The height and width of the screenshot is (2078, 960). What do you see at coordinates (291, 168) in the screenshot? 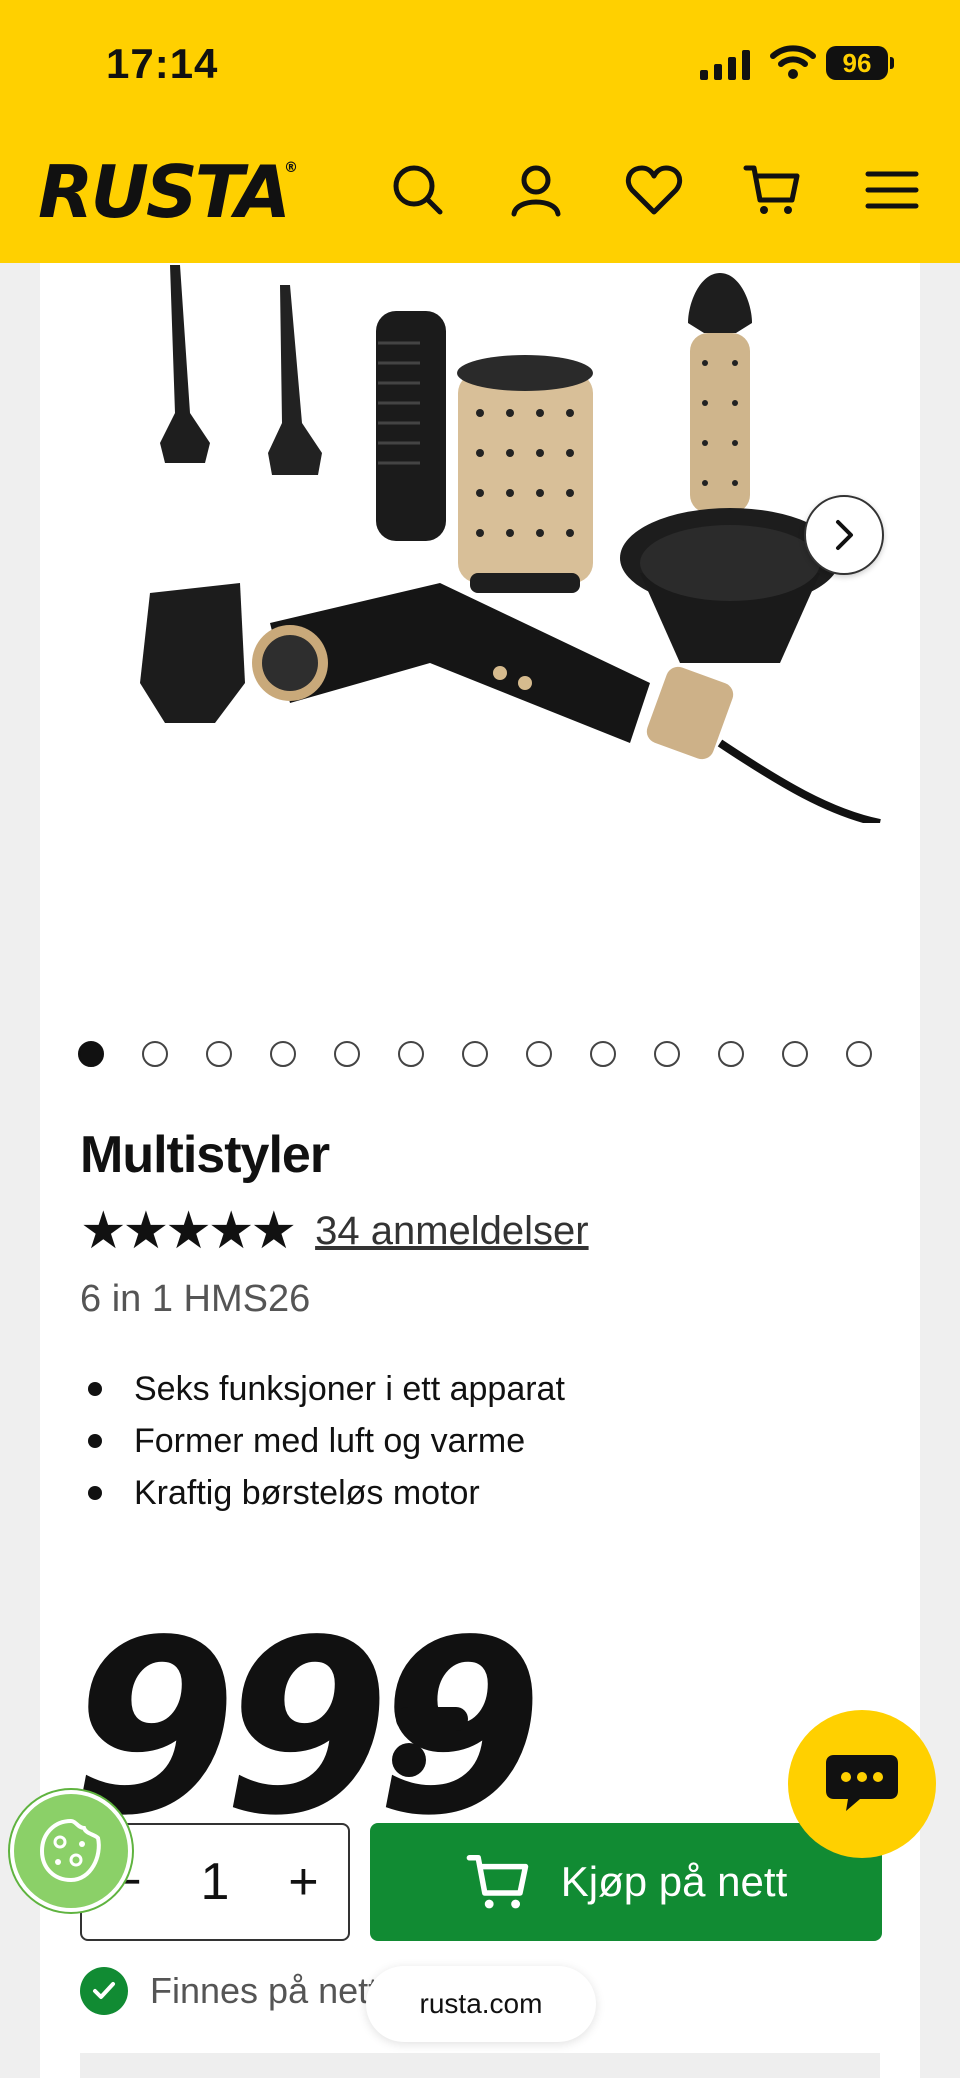
I see `logo-registered-mark: ®` at bounding box center [291, 168].